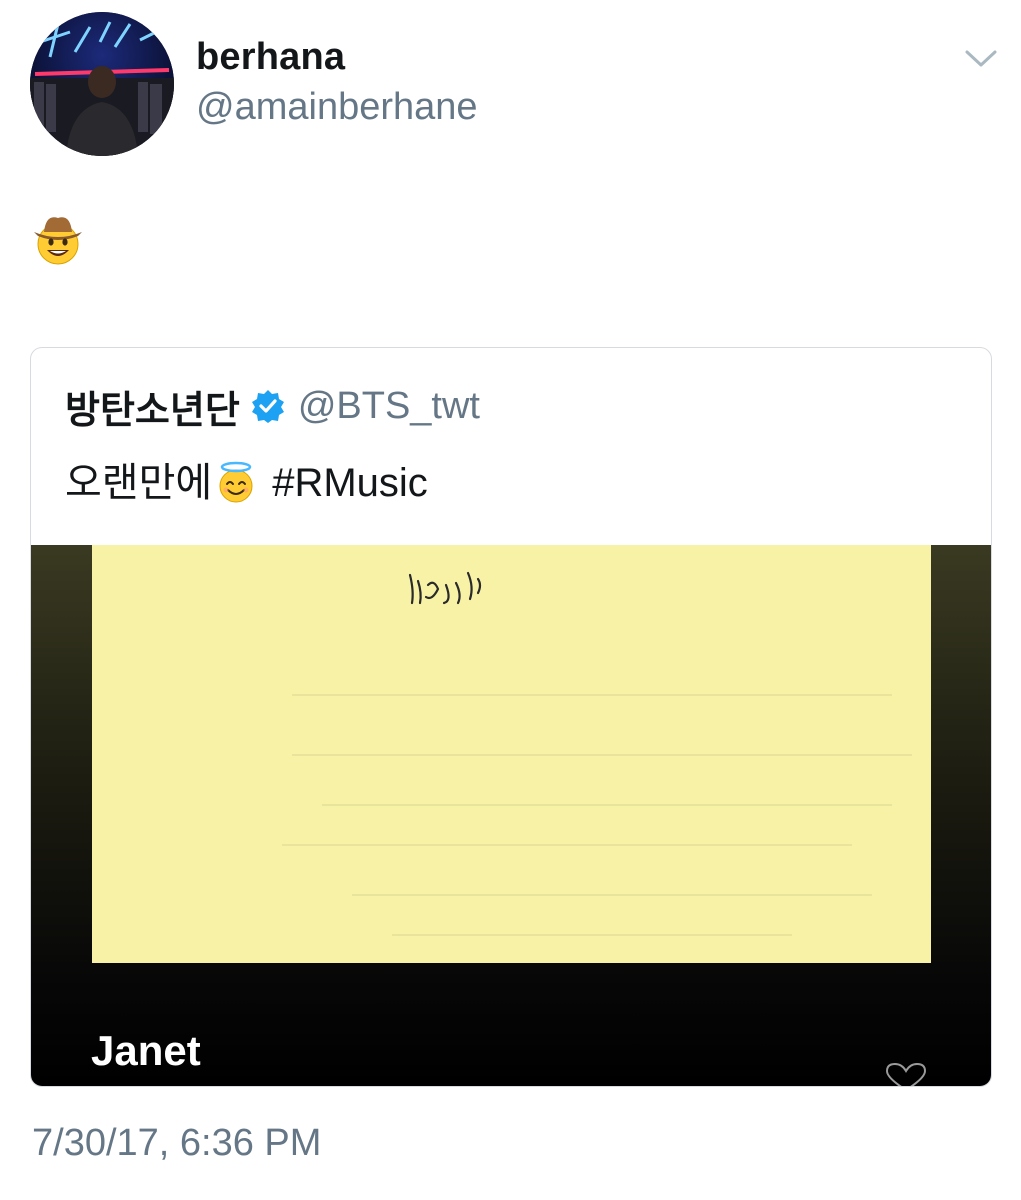 The image size is (1021, 1200). I want to click on cowboy-hat-face-emoji-icon, so click(58, 241).